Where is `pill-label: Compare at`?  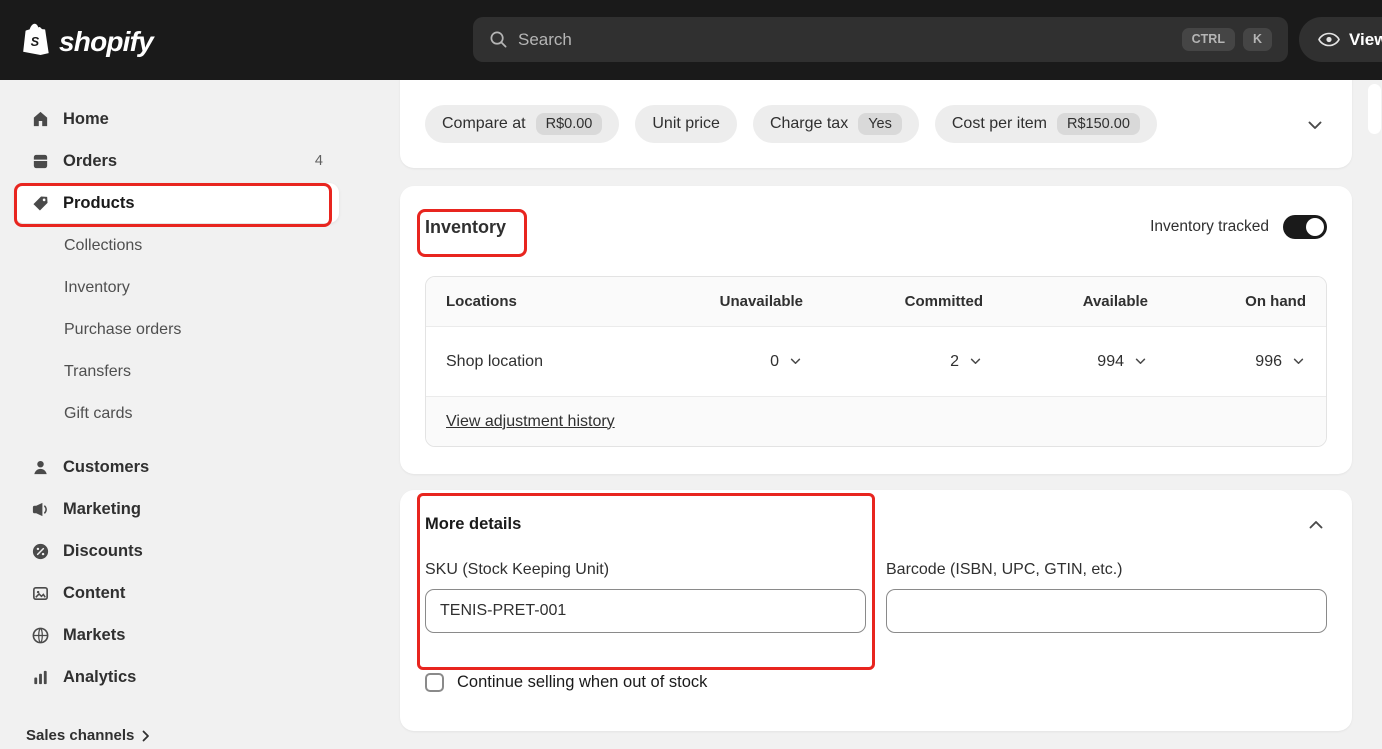 pill-label: Compare at is located at coordinates (484, 123).